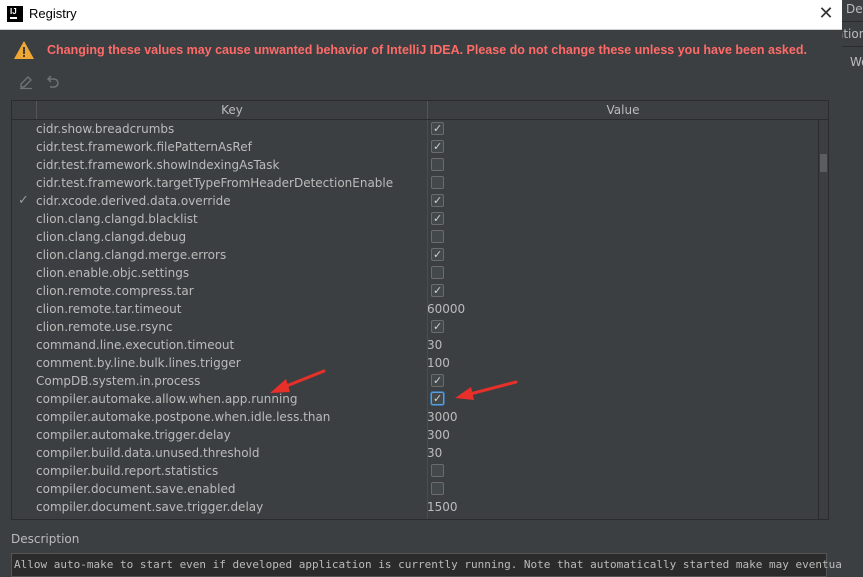 Image resolution: width=863 pixels, height=577 pixels. What do you see at coordinates (623, 110) in the screenshot?
I see `column-header-value: Value` at bounding box center [623, 110].